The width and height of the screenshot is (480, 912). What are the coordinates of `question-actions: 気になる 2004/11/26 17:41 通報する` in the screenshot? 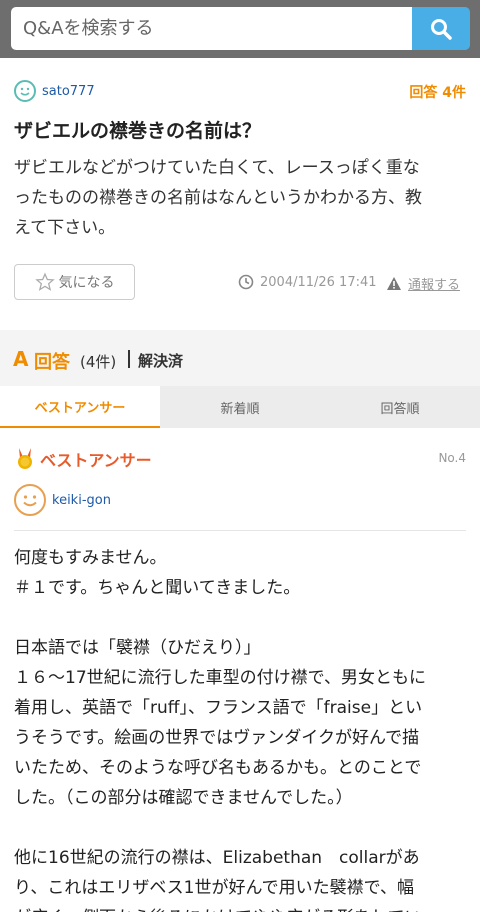 It's located at (240, 282).